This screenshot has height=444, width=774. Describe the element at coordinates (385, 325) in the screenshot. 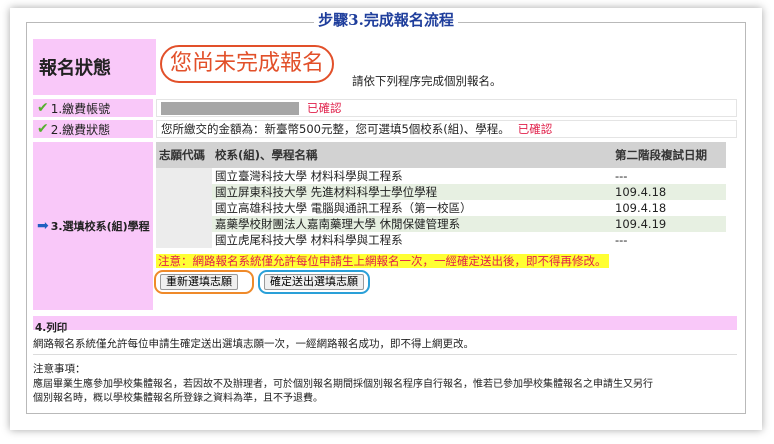

I see `print-header: 4.列印` at that location.